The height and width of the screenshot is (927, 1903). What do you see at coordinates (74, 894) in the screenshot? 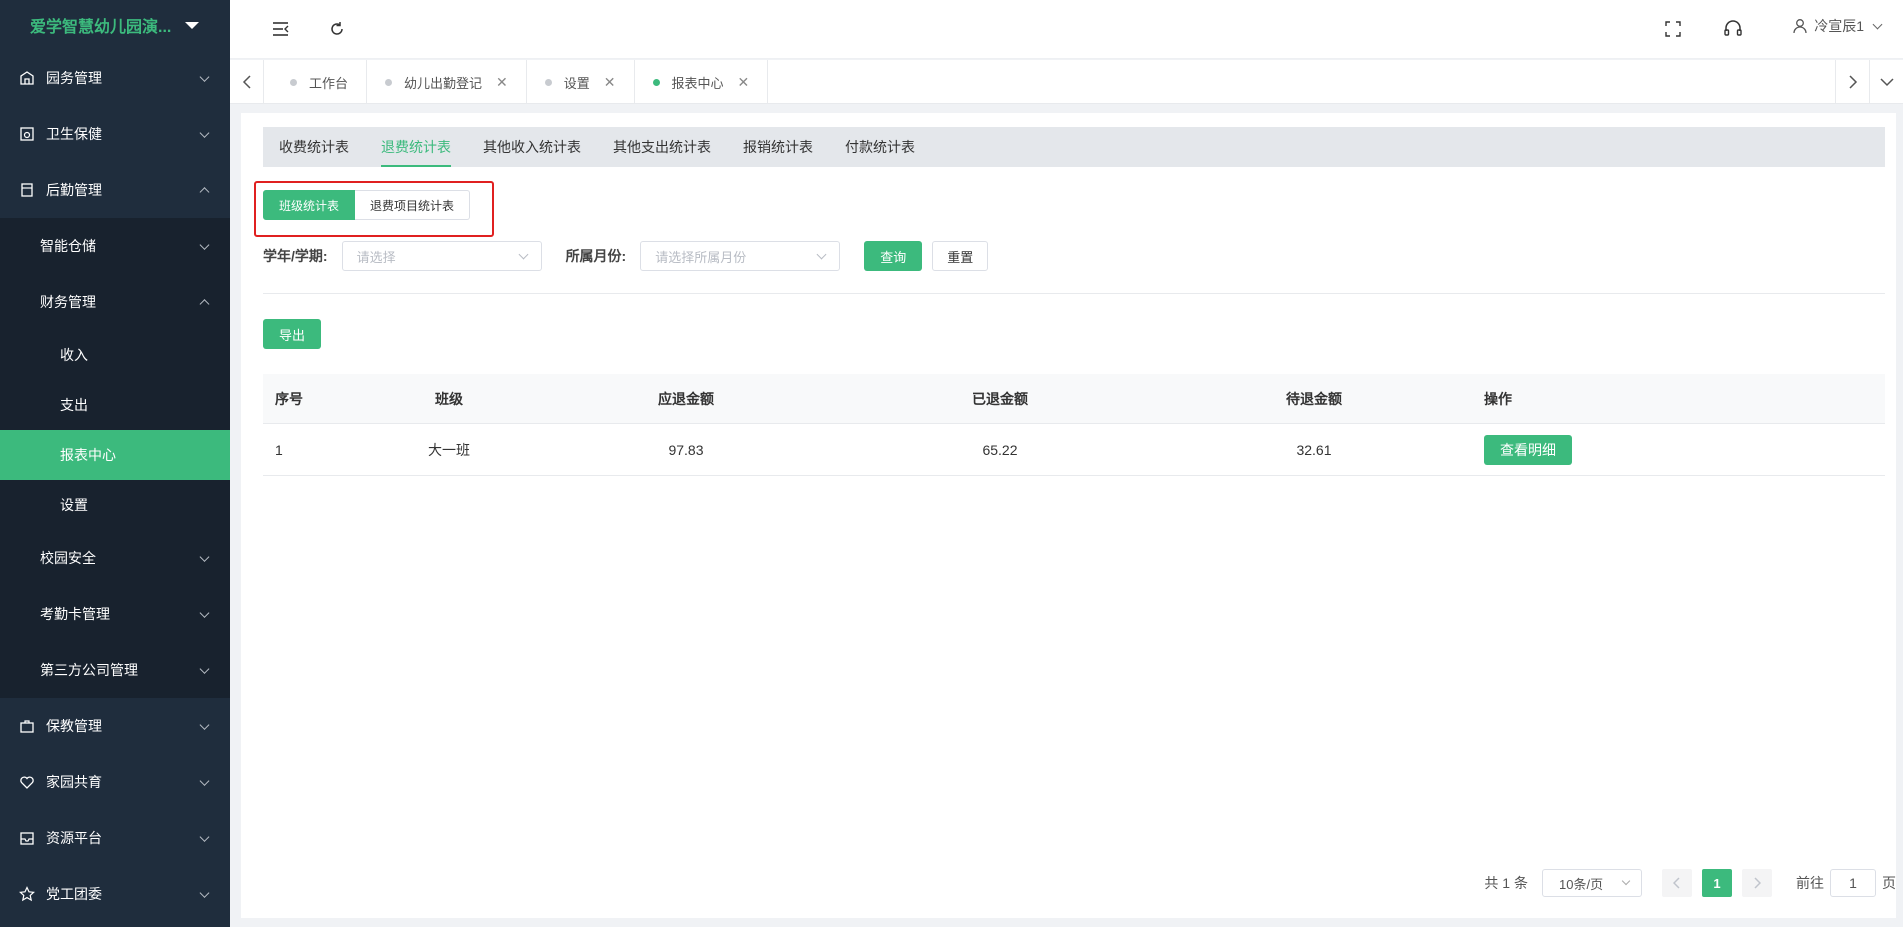
I see `sidebar-item-label: 党工团委` at bounding box center [74, 894].